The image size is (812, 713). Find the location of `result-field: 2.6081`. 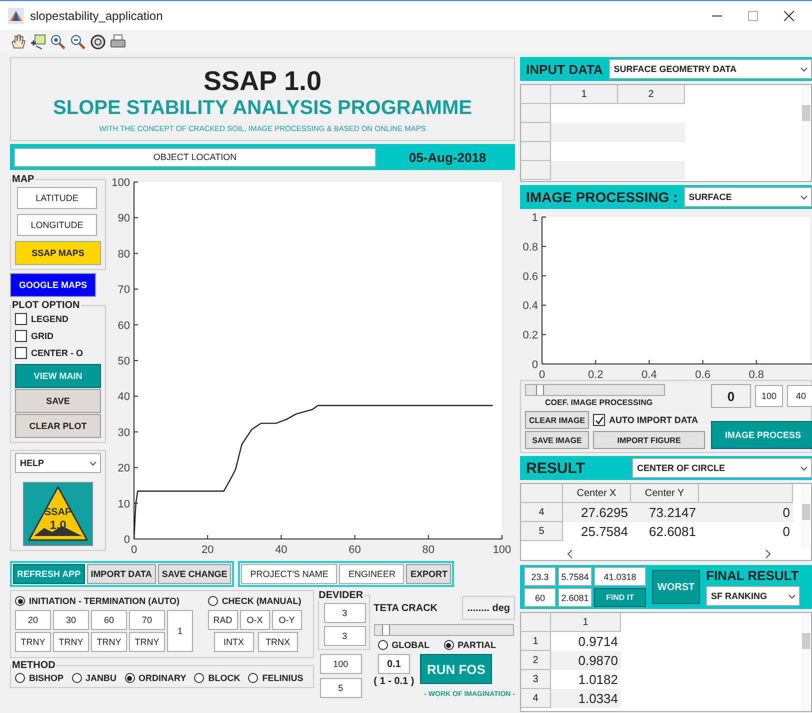

result-field: 2.6081 is located at coordinates (575, 597).